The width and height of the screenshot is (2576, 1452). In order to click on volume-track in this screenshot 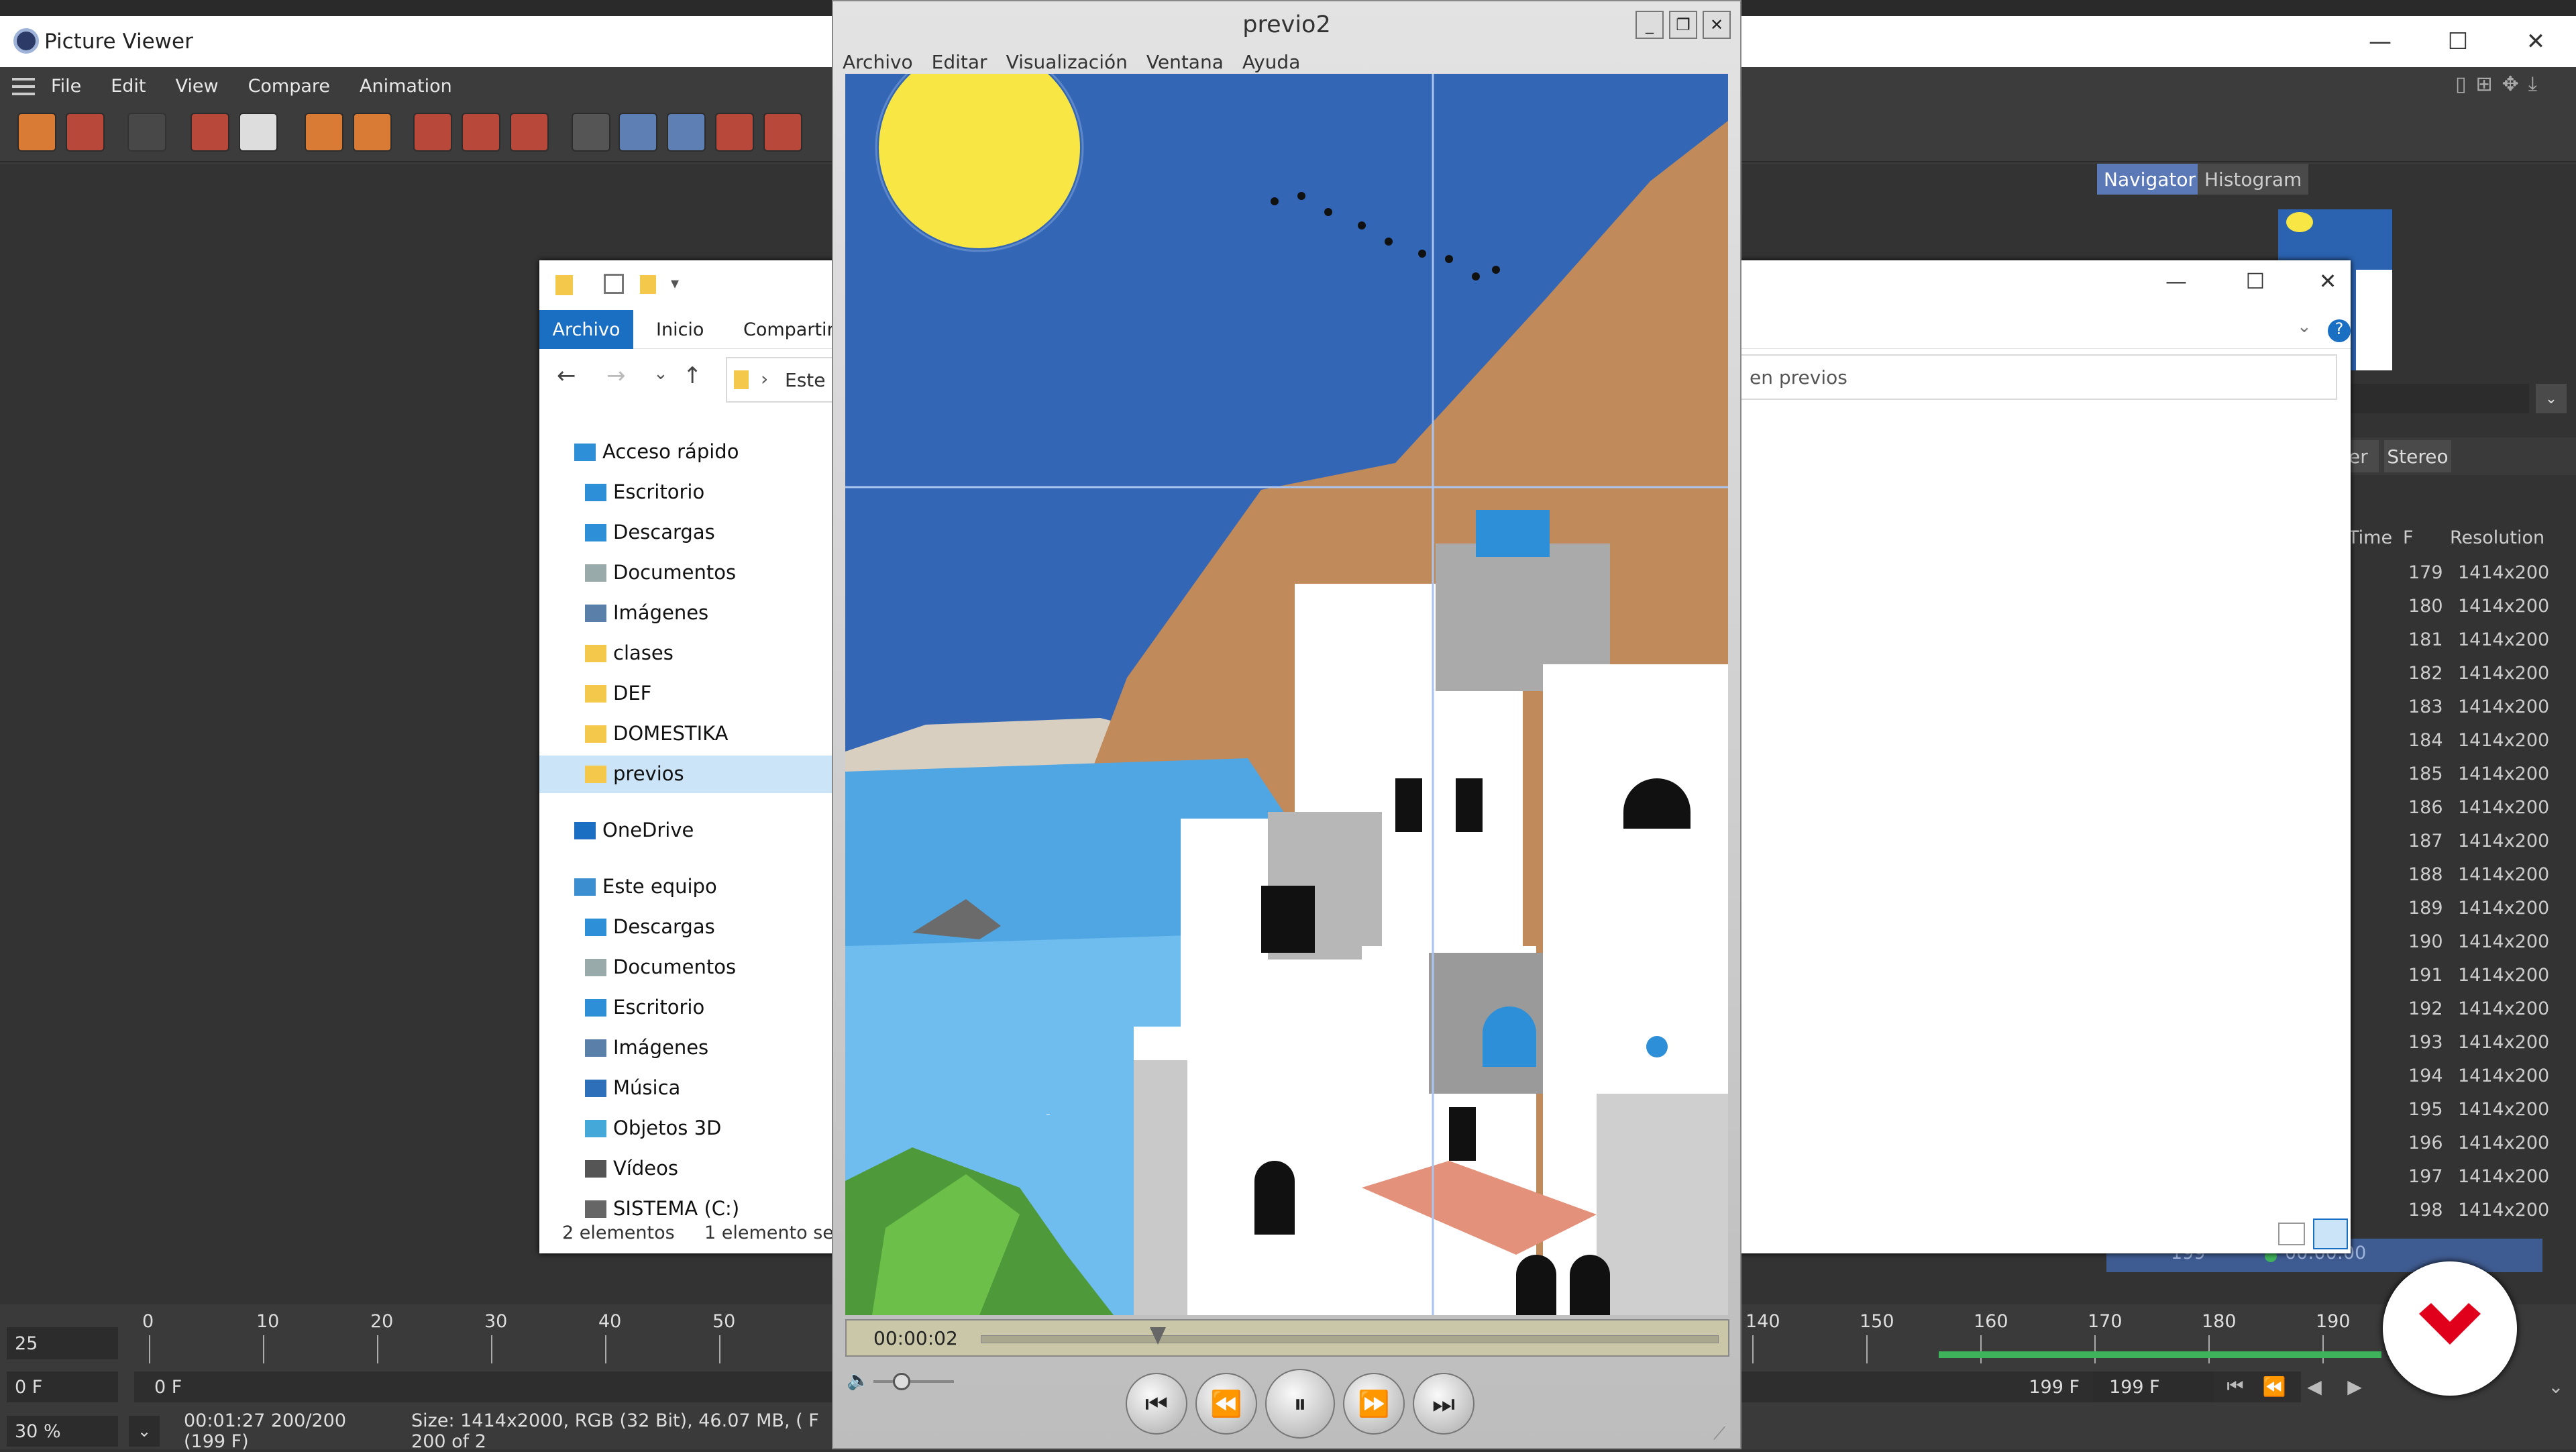, I will do `click(913, 1382)`.